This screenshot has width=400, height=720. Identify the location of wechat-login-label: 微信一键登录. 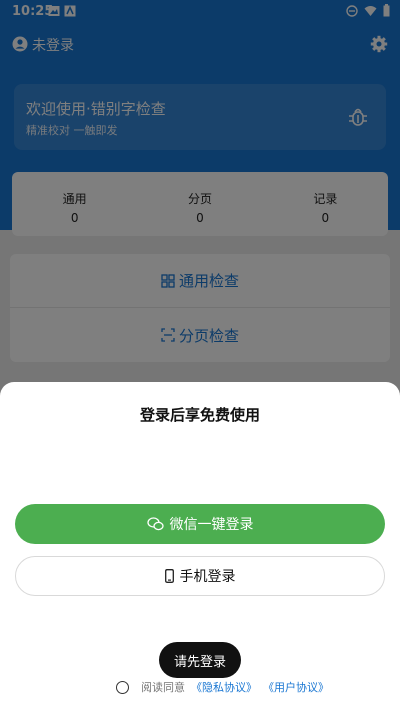
(211, 524).